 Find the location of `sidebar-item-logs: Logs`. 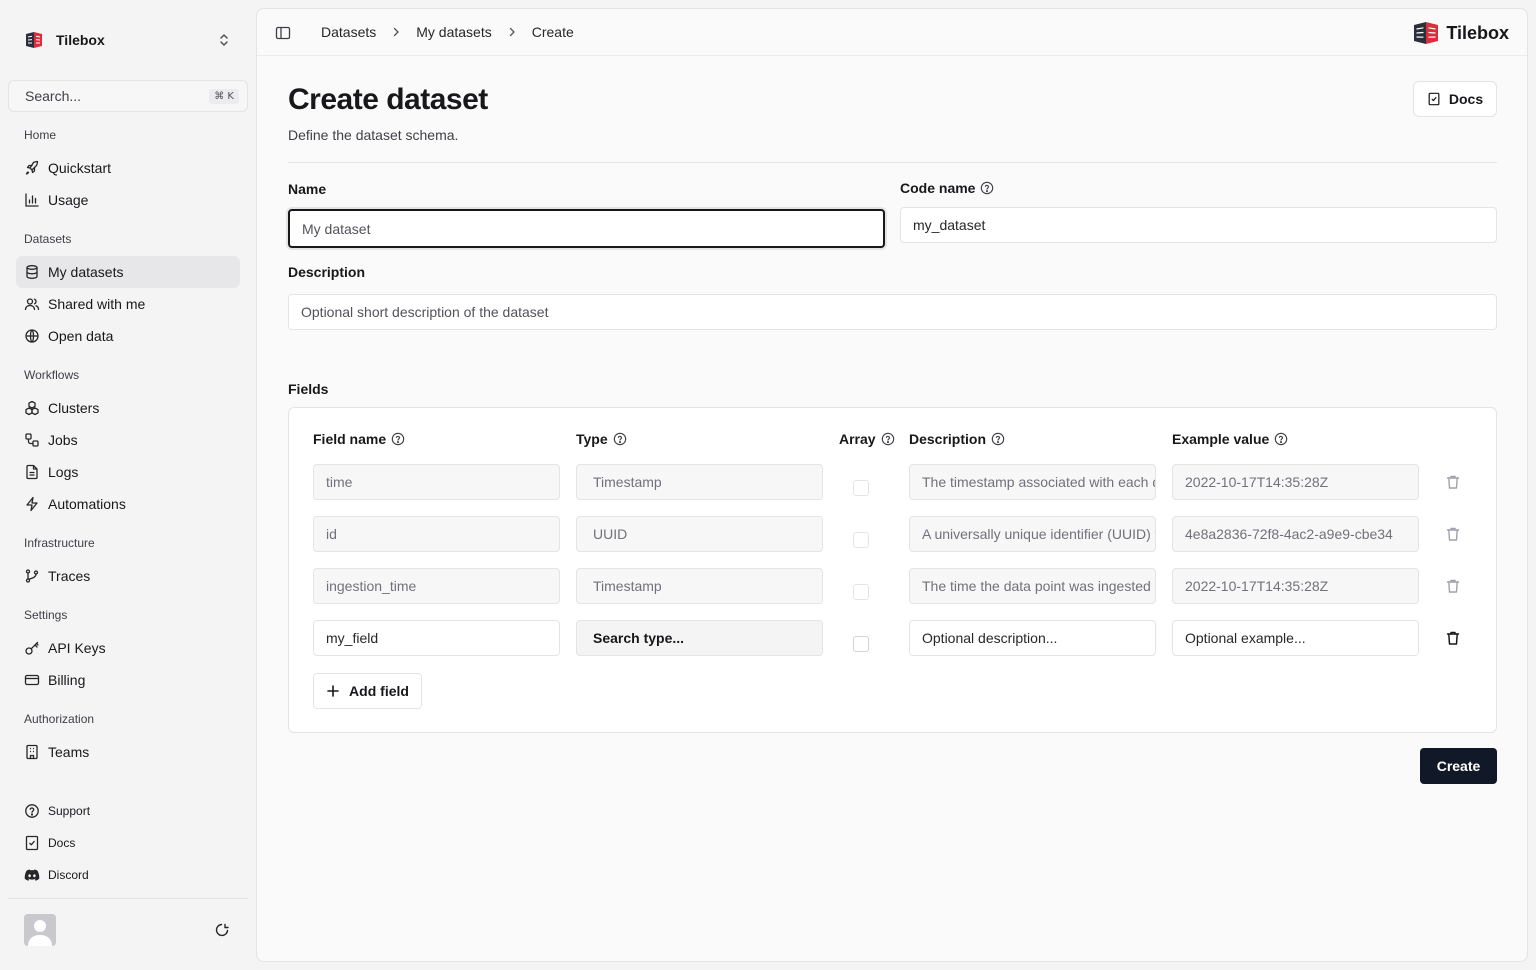

sidebar-item-logs: Logs is located at coordinates (128, 472).